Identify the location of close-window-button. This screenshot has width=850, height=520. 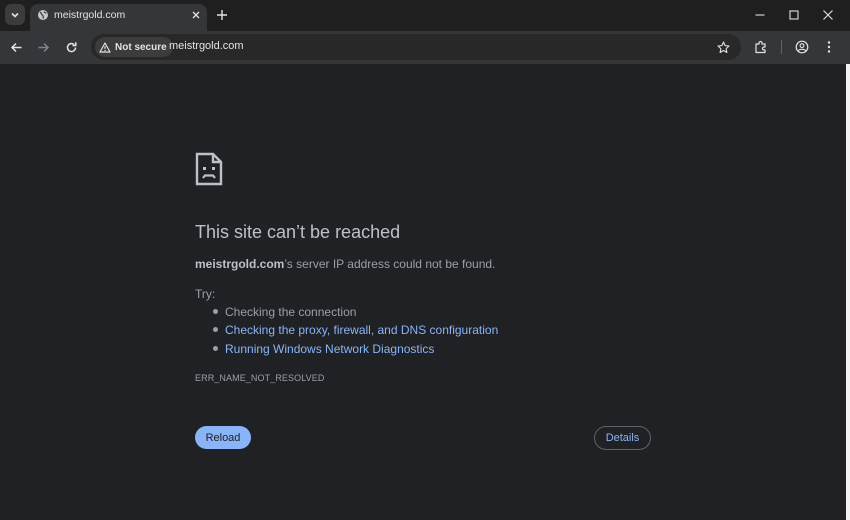
(828, 15).